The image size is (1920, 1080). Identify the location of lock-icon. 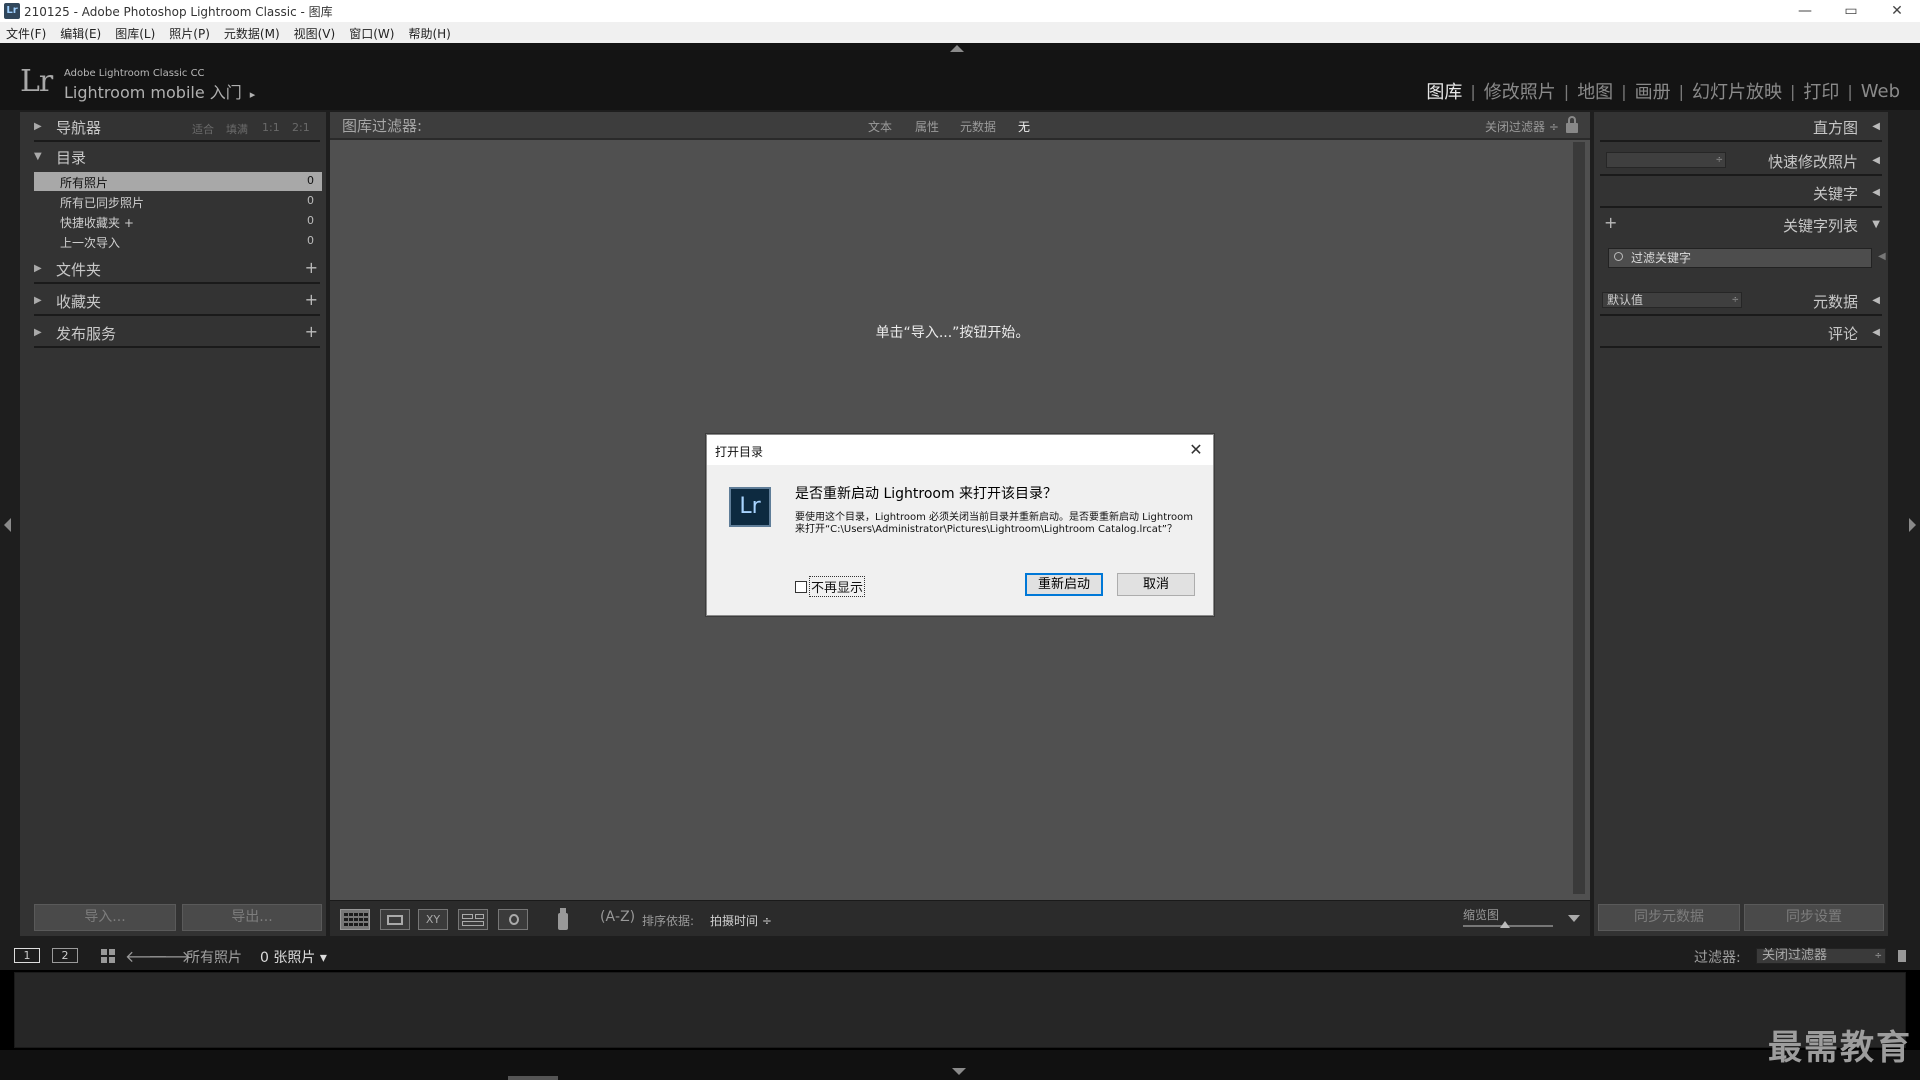
(1572, 124).